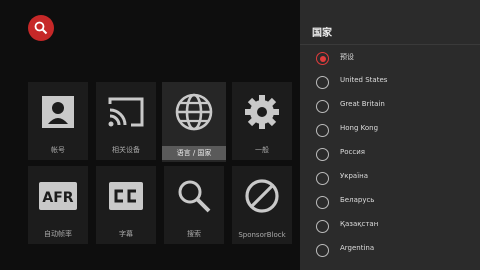 The image size is (480, 270). Describe the element at coordinates (262, 150) in the screenshot. I see `tile-label: 一般` at that location.